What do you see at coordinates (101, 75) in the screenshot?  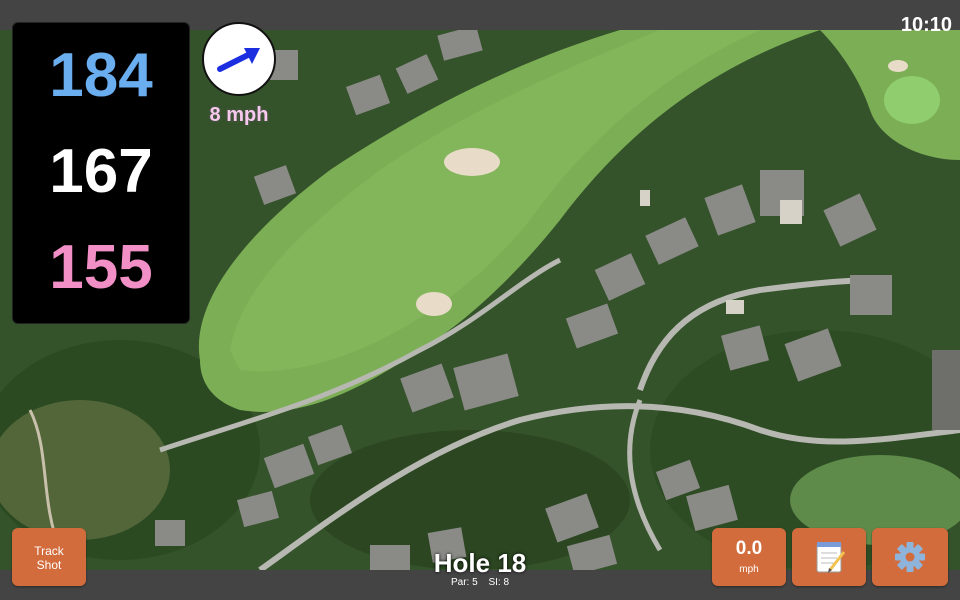 I see `back-distance: 184` at bounding box center [101, 75].